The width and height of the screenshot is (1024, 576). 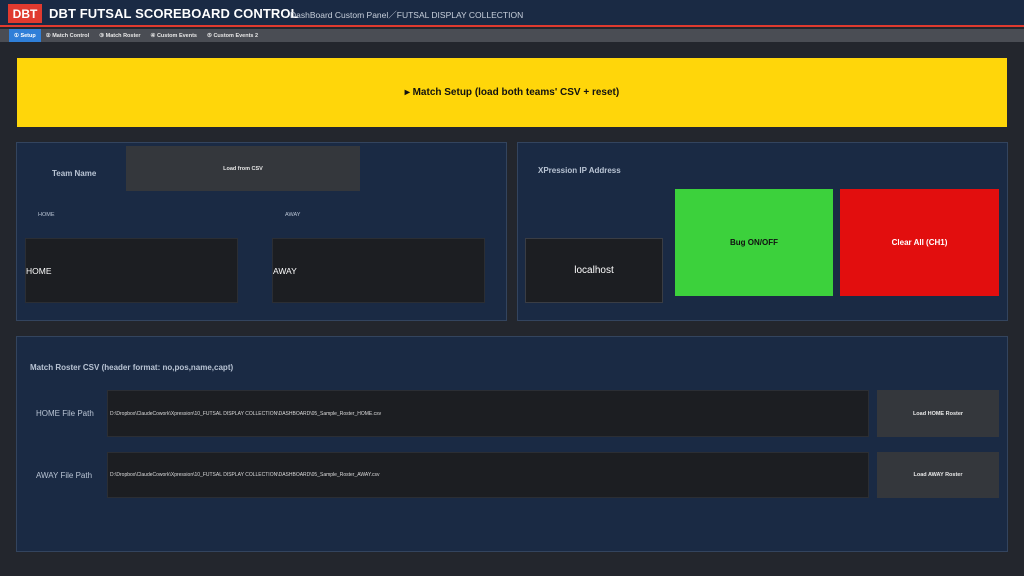 What do you see at coordinates (243, 168) in the screenshot?
I see `load-from-csv-button: Load from CSV` at bounding box center [243, 168].